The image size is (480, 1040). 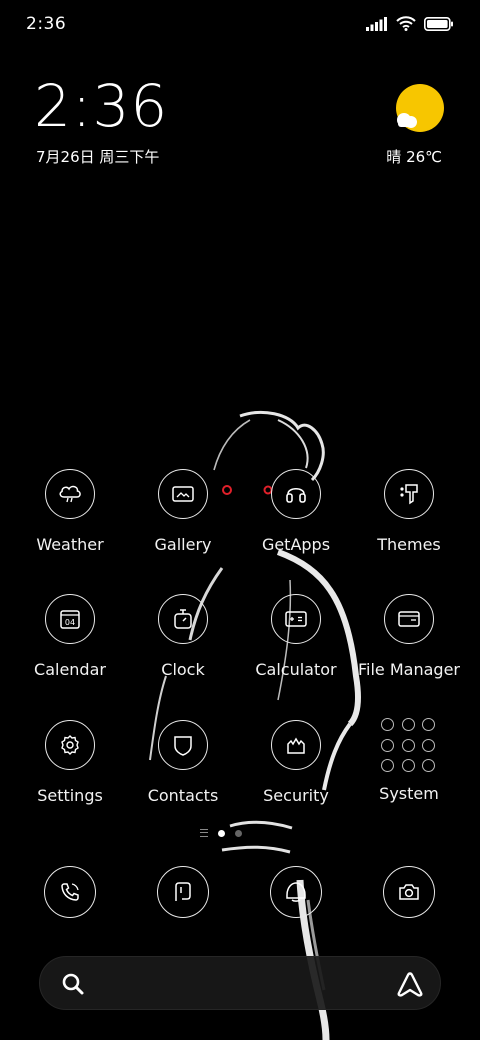 I want to click on folder-icon, so click(x=409, y=619).